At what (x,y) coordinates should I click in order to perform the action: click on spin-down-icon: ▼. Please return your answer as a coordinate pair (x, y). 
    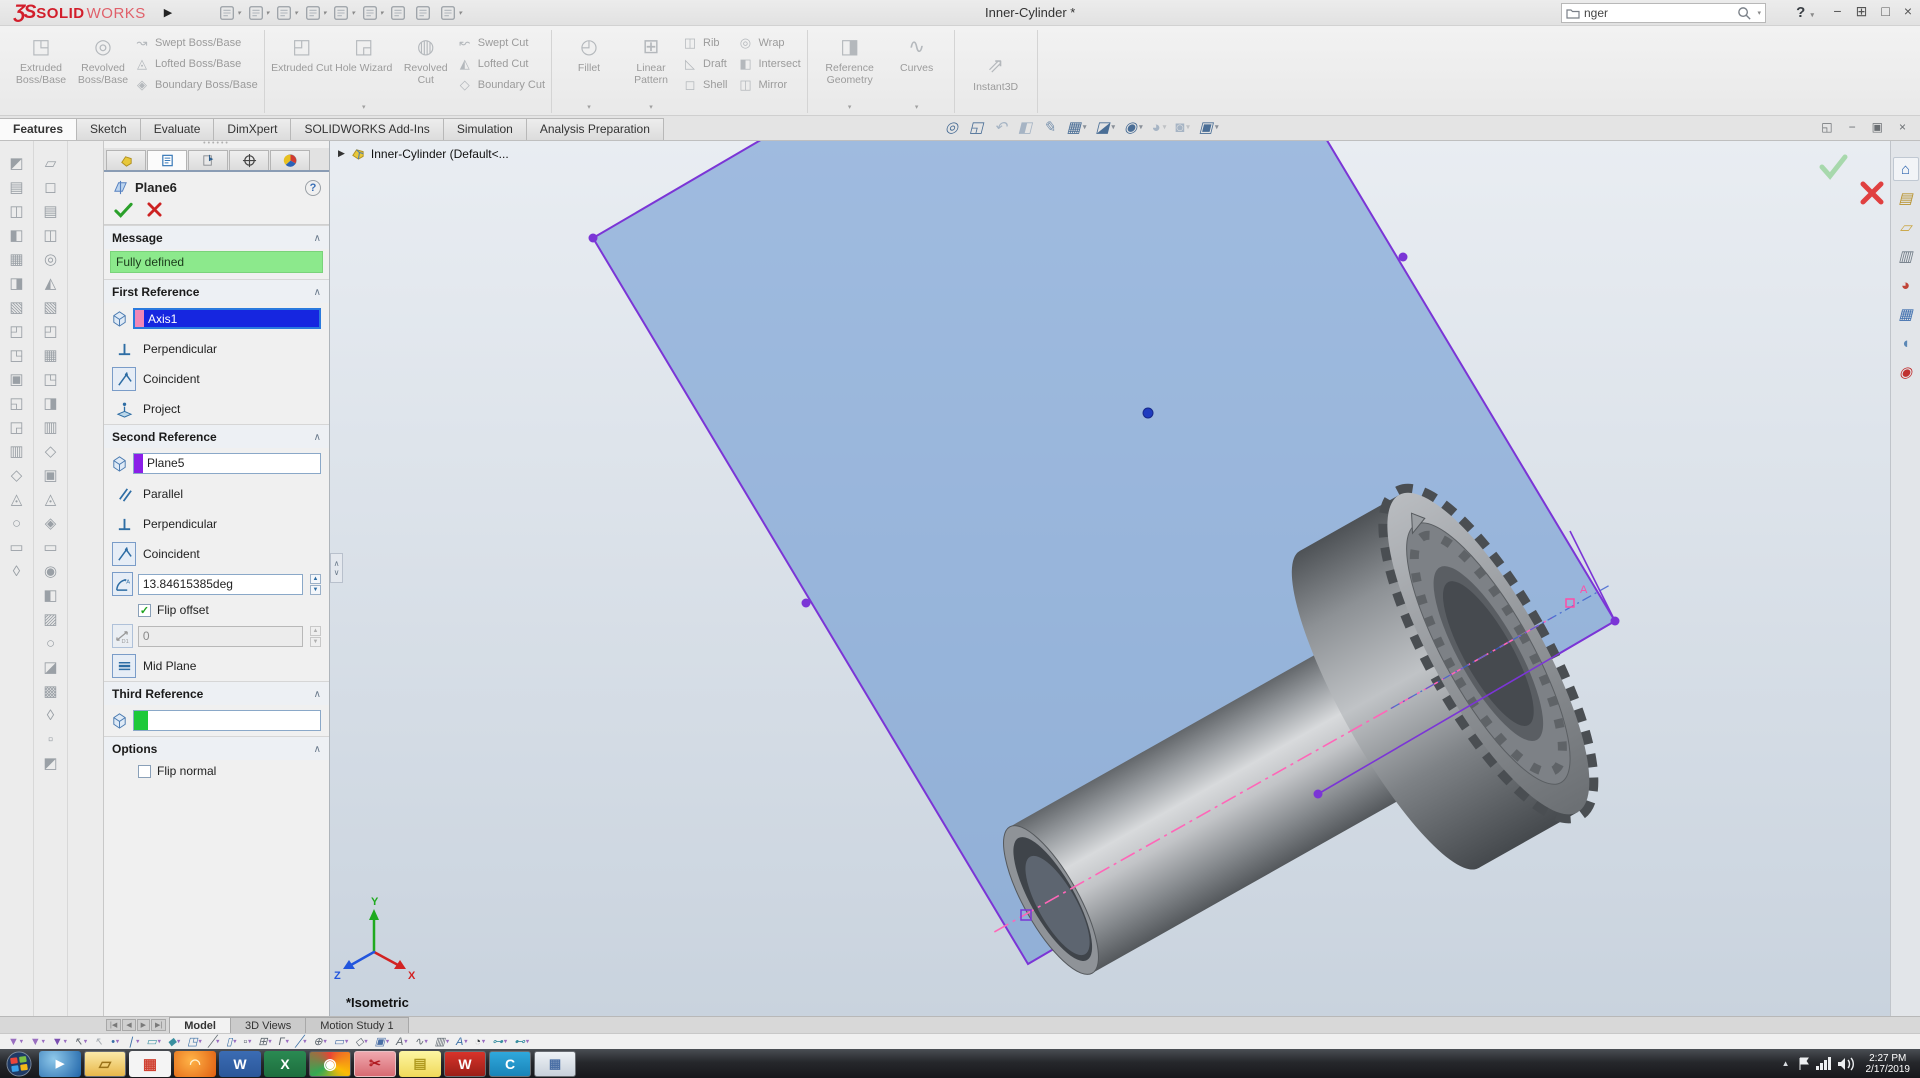
    Looking at the image, I should click on (315, 589).